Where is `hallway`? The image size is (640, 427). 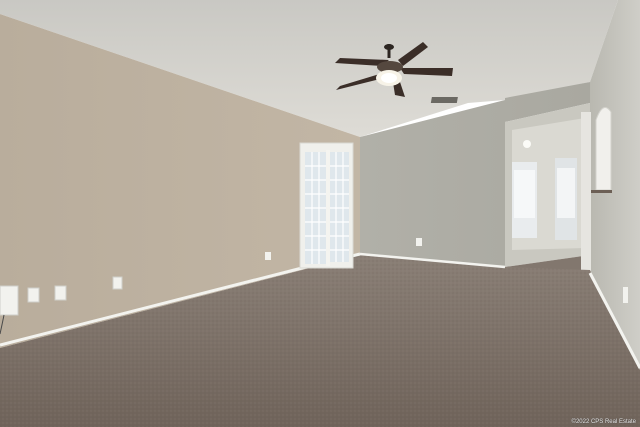 hallway is located at coordinates (547, 186).